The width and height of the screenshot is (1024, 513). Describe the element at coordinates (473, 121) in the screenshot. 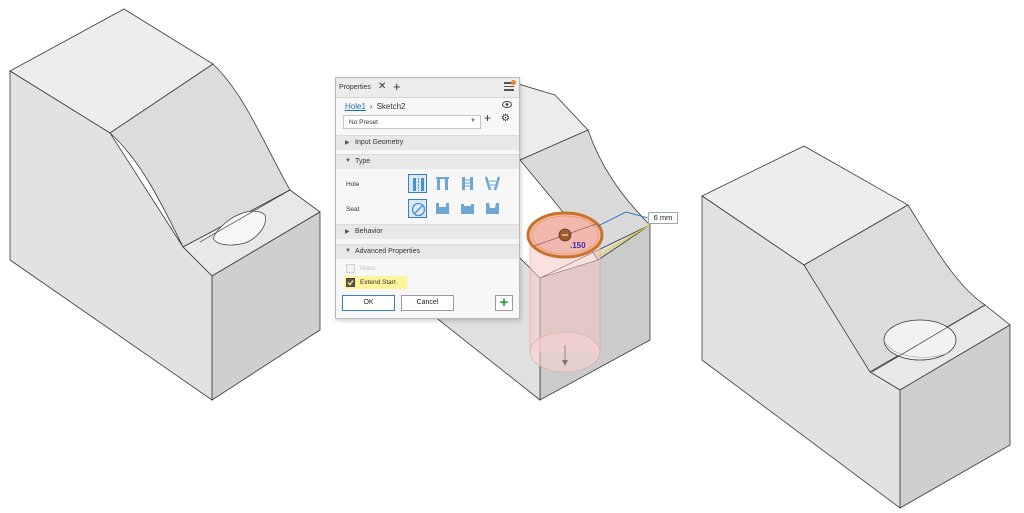

I see `chevron-down-icon: ▼` at that location.